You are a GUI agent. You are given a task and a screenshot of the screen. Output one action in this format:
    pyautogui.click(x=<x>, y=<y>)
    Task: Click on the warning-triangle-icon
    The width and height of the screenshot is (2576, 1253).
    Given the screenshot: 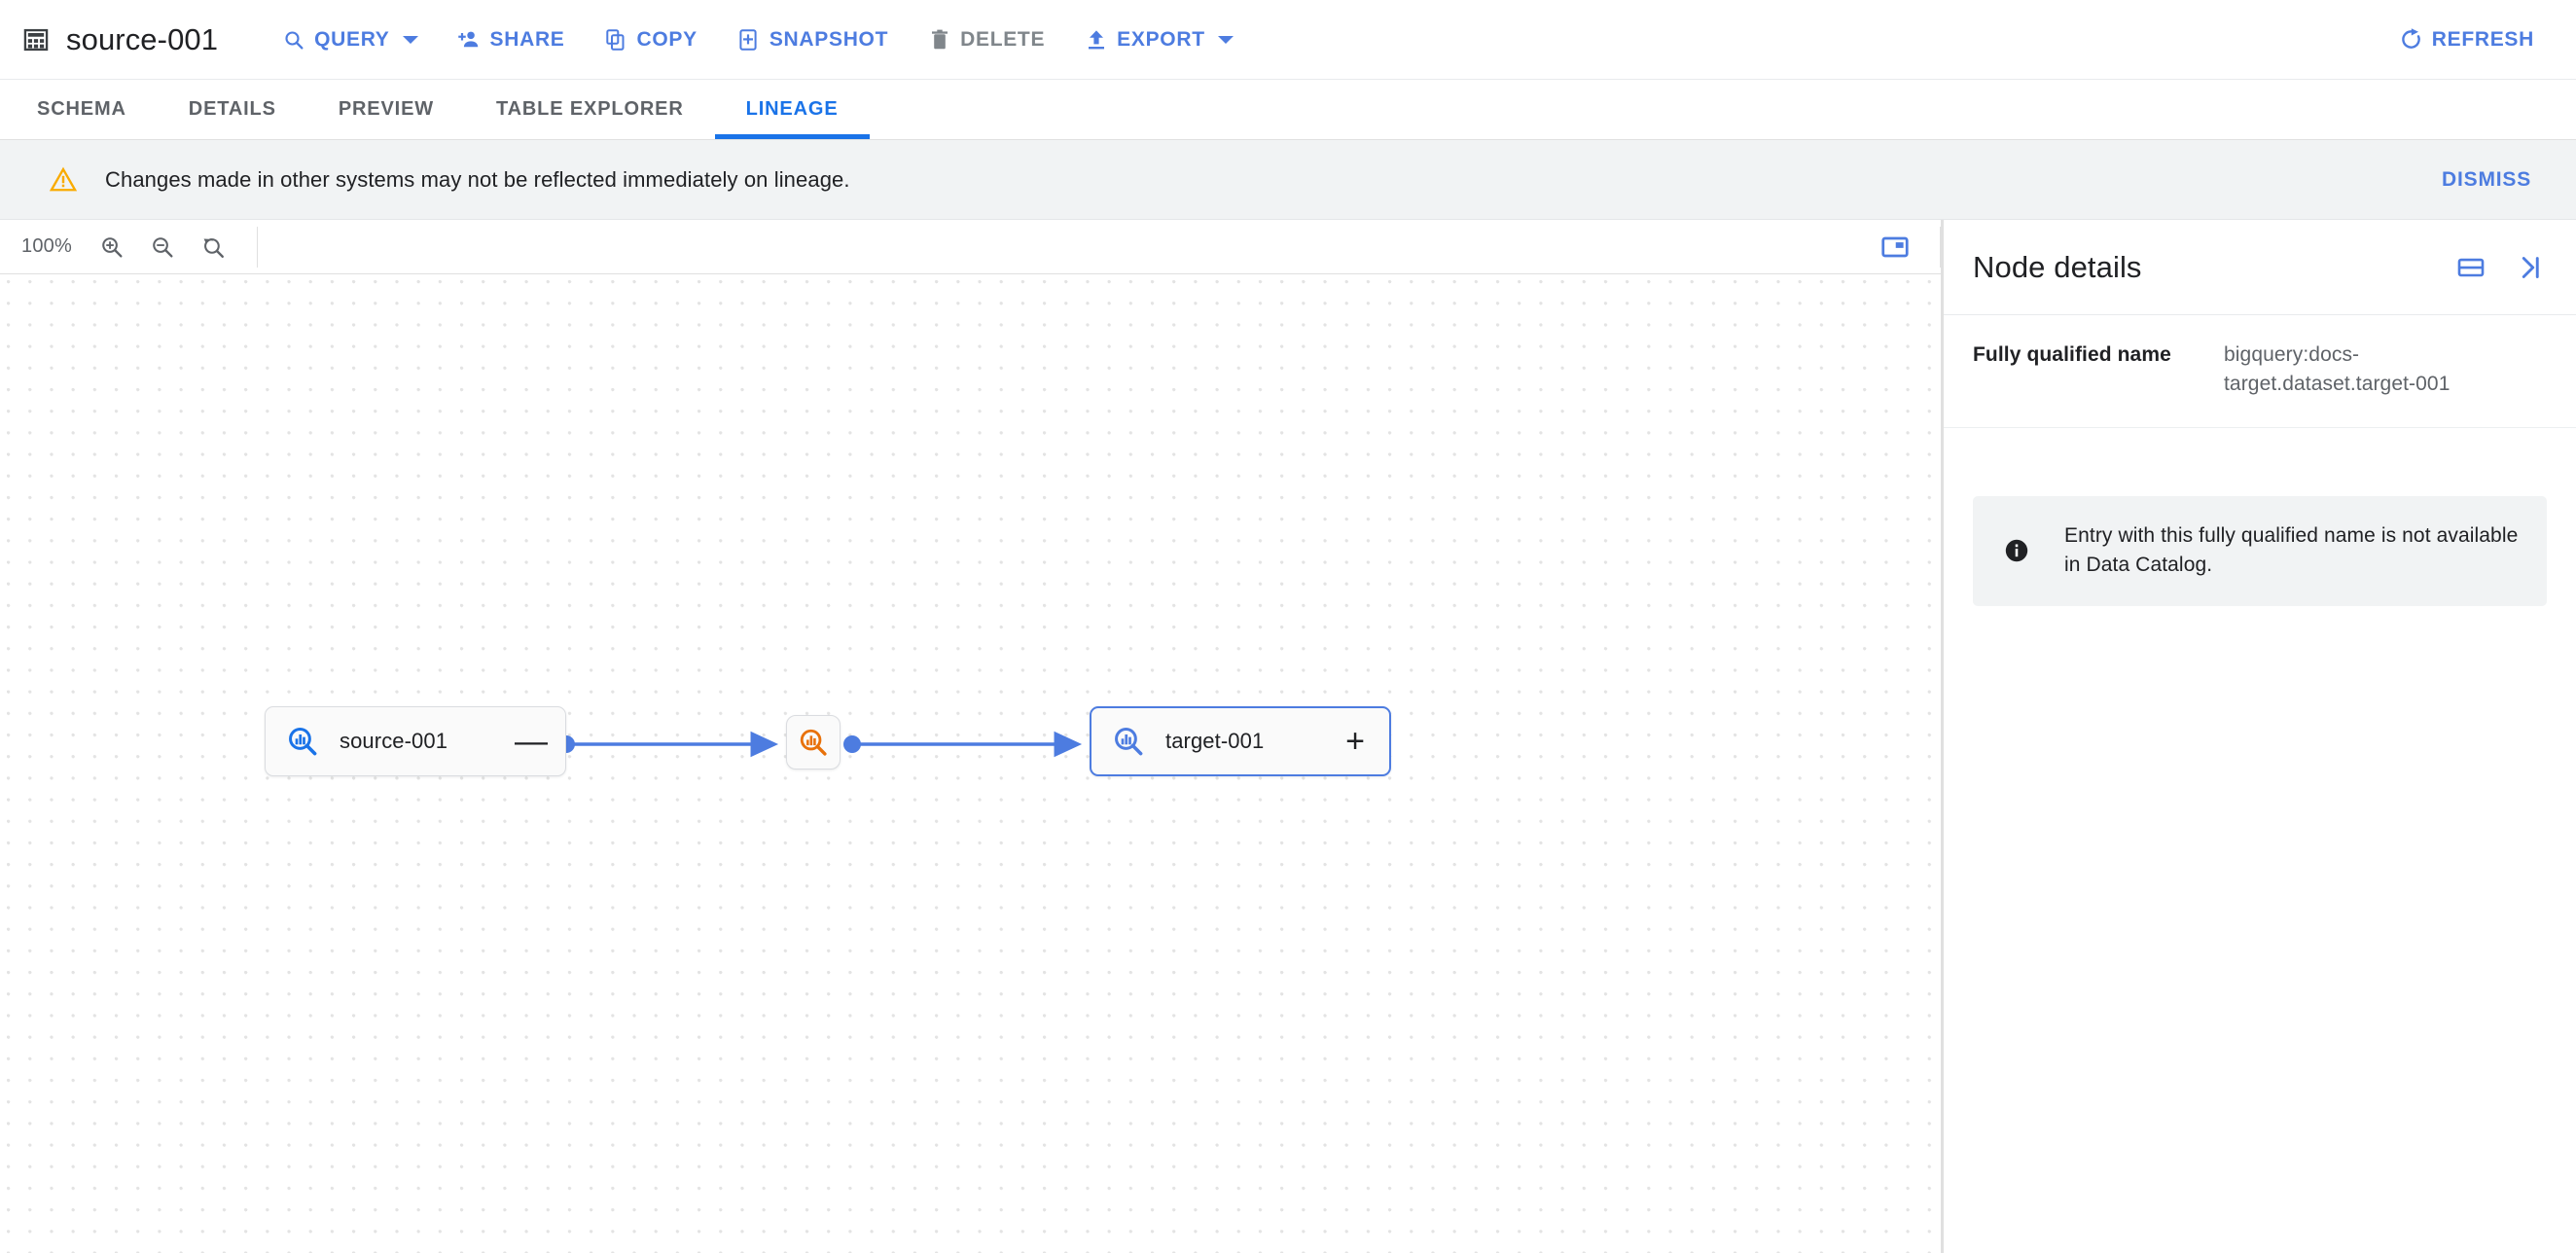 What is the action you would take?
    pyautogui.click(x=64, y=180)
    